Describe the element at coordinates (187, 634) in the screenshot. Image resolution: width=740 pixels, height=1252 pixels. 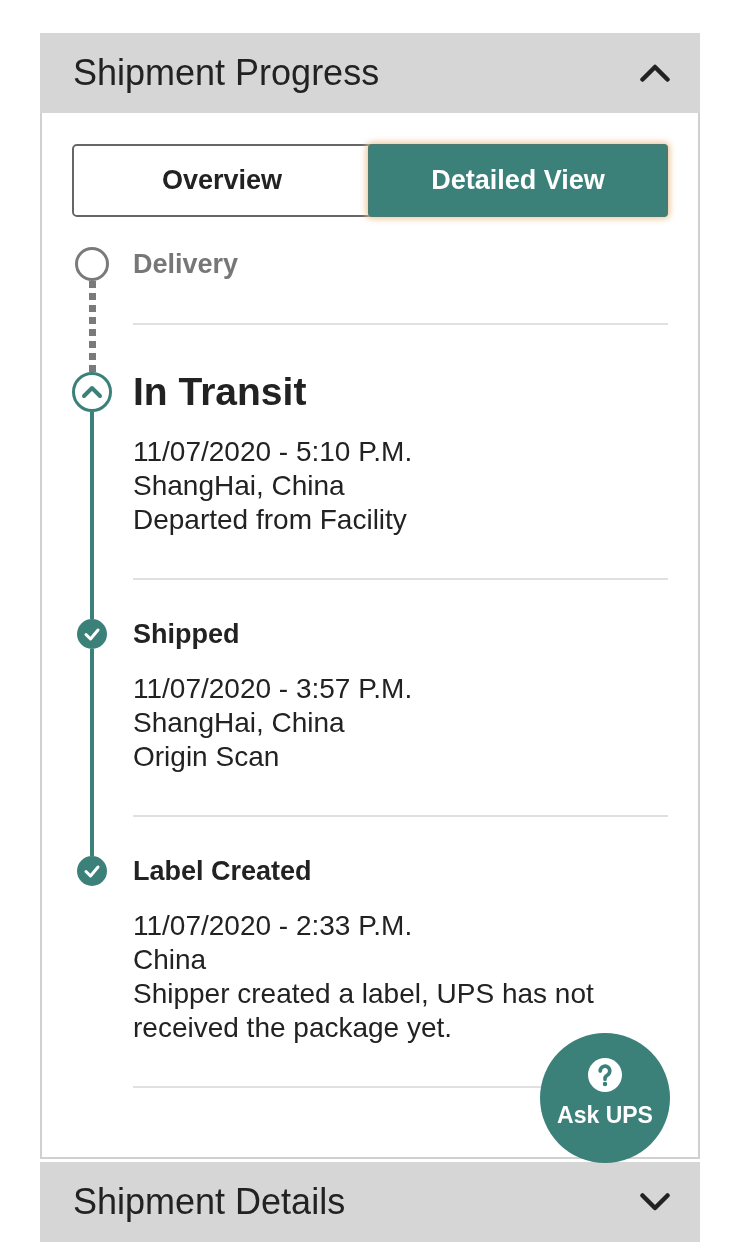
I see `milestone-title: Shipped` at that location.